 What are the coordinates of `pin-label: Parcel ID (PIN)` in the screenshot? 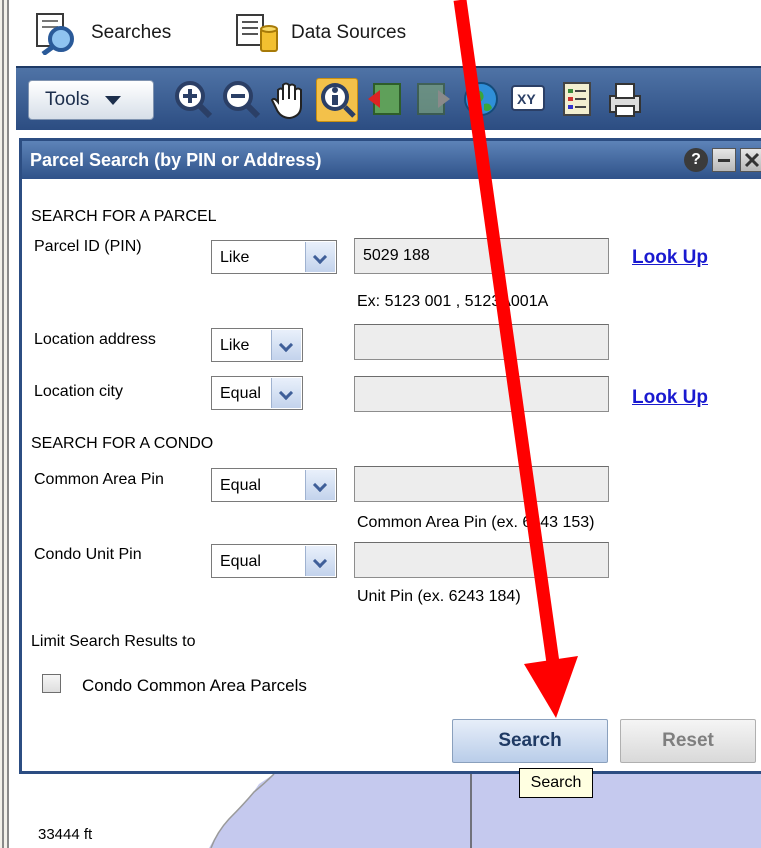 It's located at (88, 246).